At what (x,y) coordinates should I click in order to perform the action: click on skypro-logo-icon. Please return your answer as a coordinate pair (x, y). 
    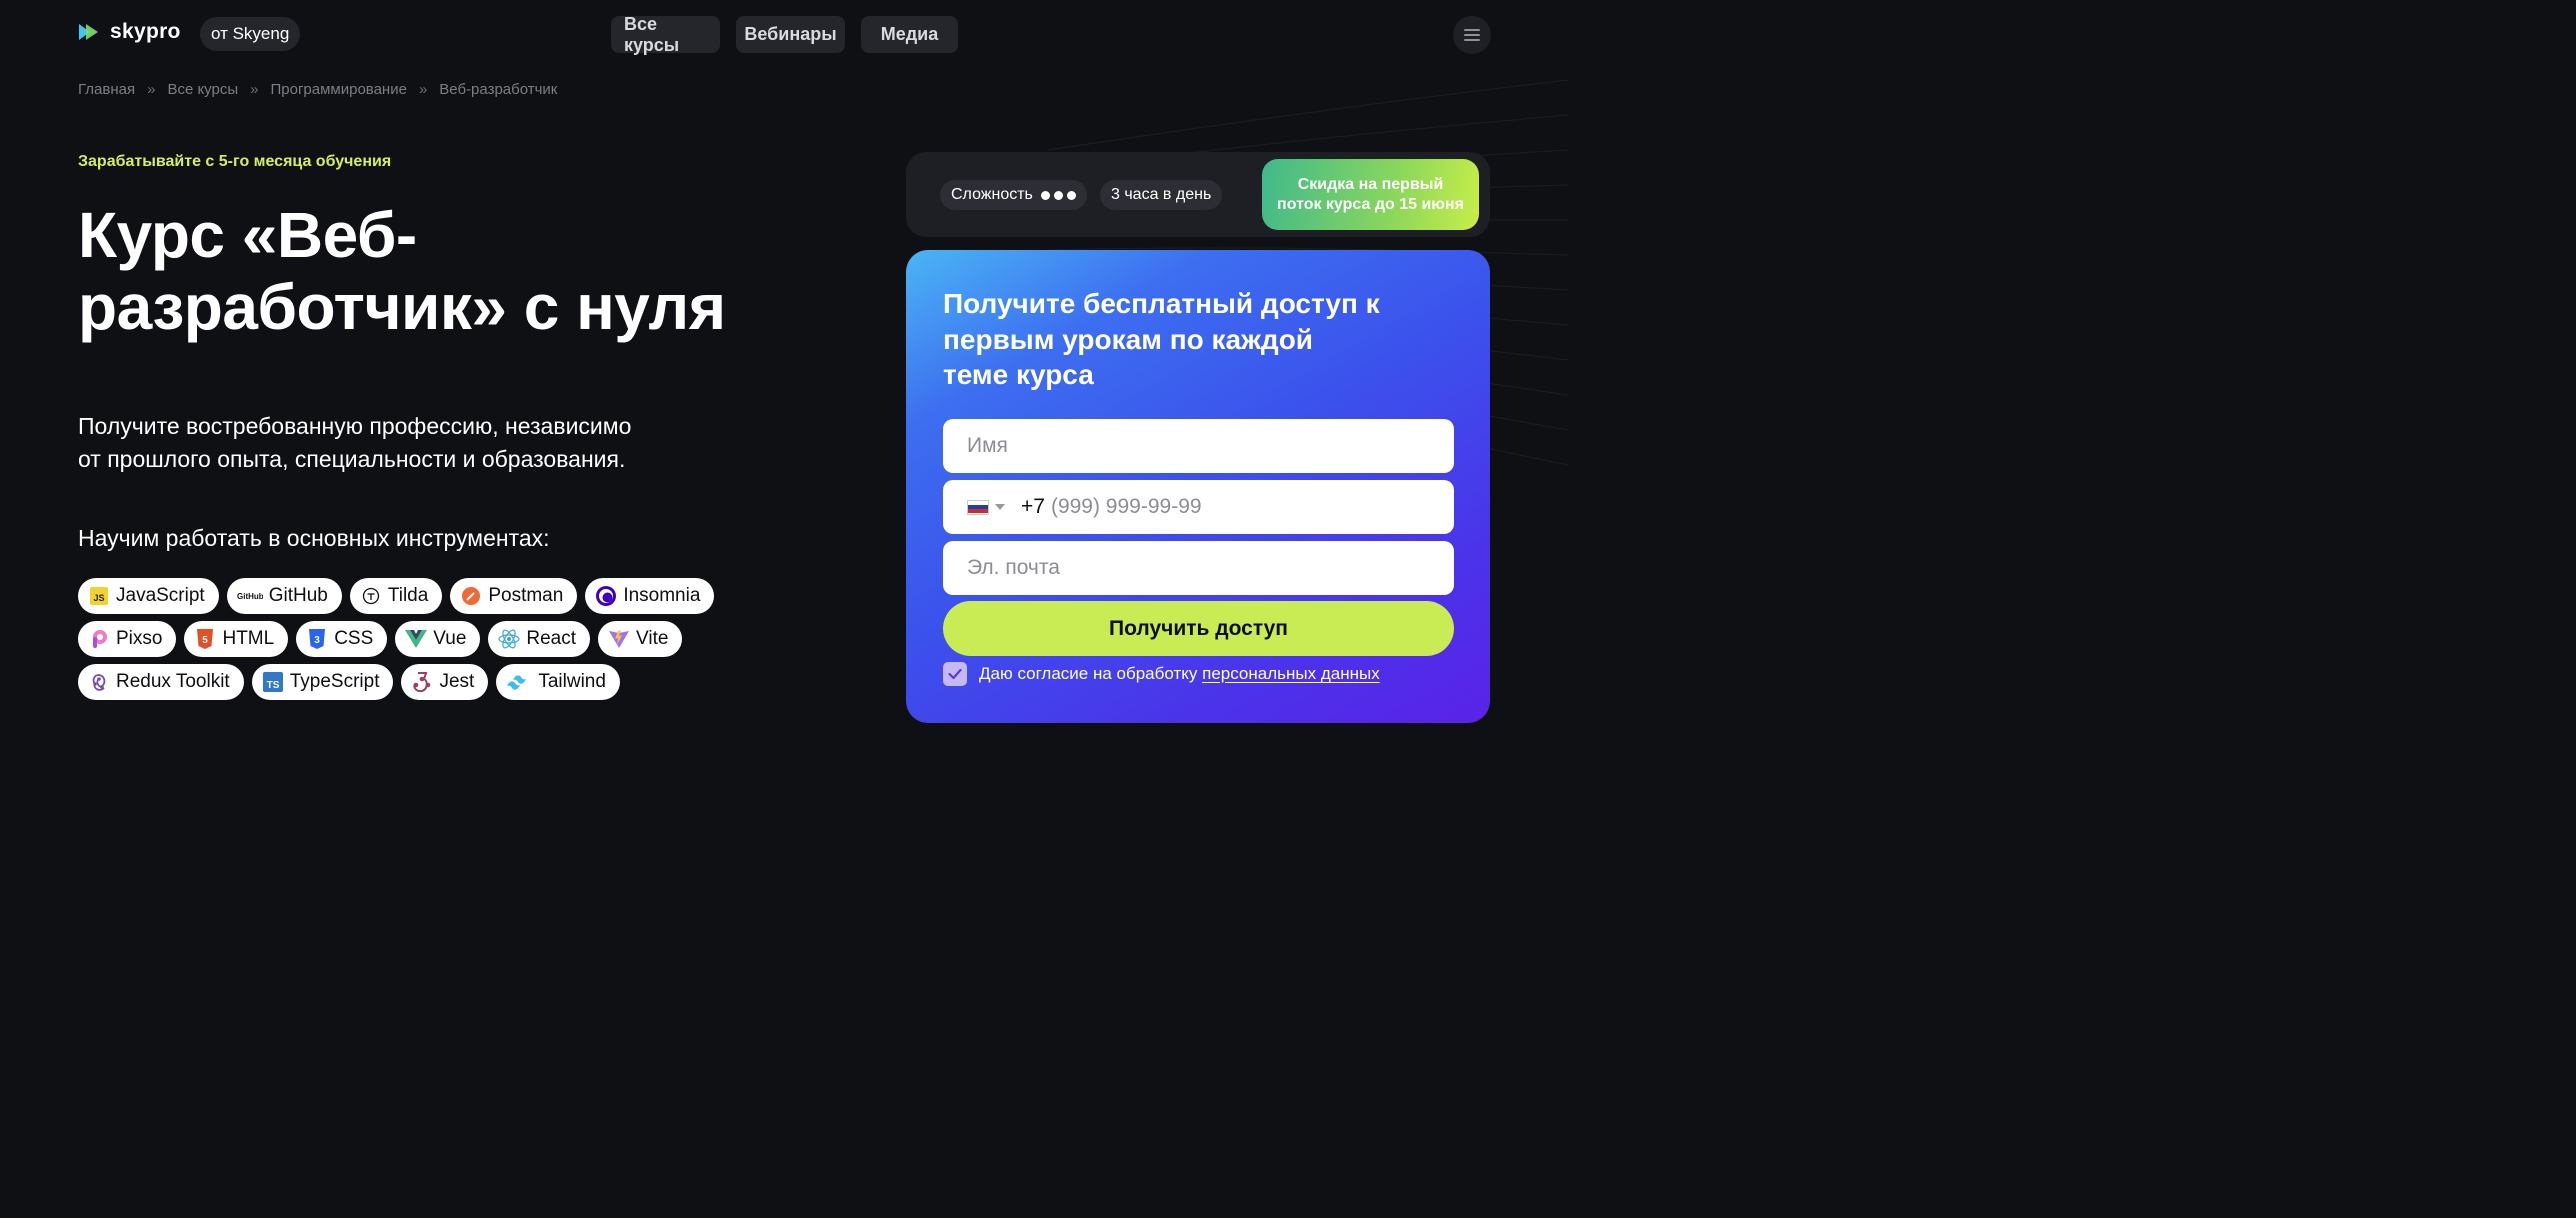
    Looking at the image, I should click on (88, 32).